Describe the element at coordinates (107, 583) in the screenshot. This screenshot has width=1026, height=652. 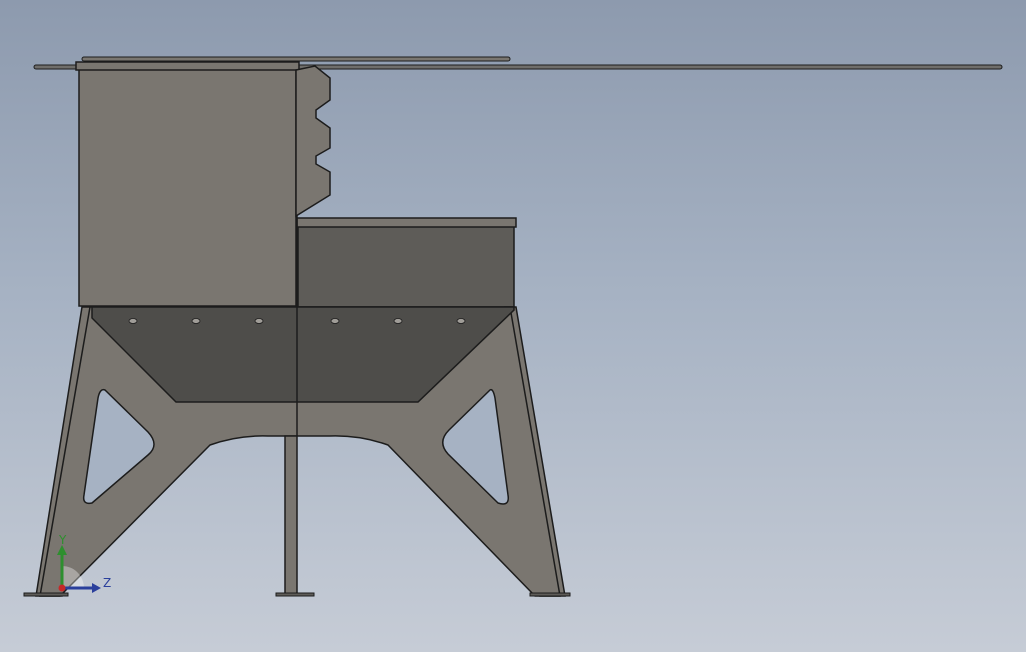
I see `axis-z-label: Z` at that location.